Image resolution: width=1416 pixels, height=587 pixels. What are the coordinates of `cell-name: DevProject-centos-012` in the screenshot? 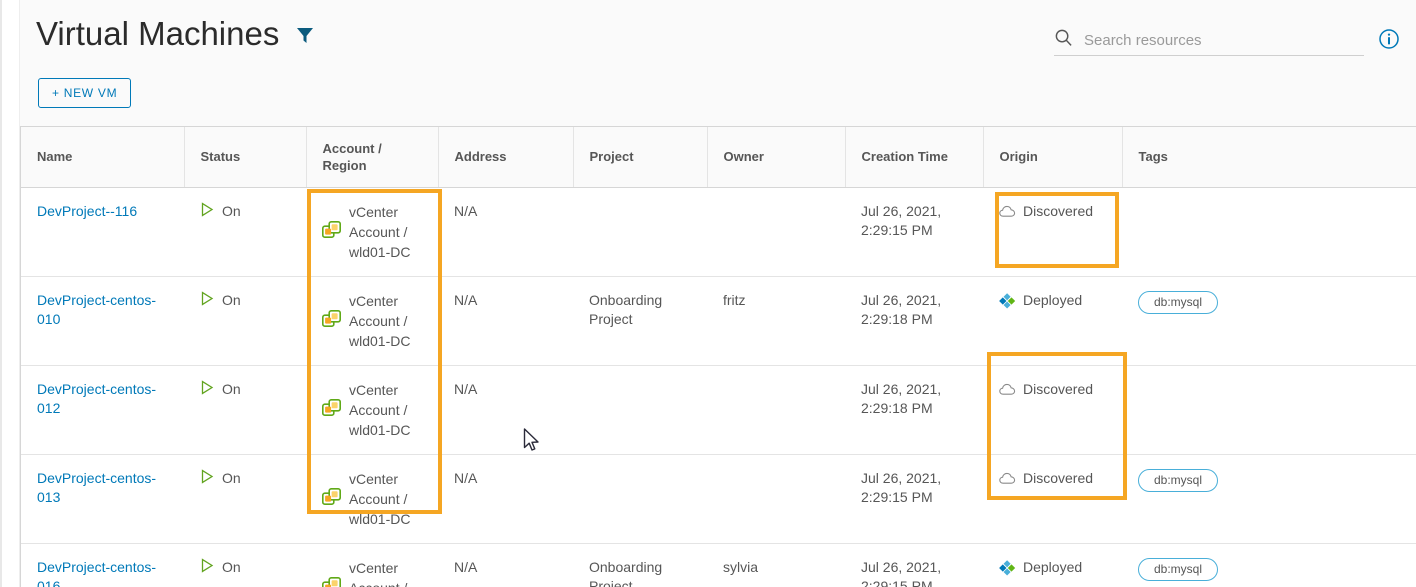 It's located at (102, 410).